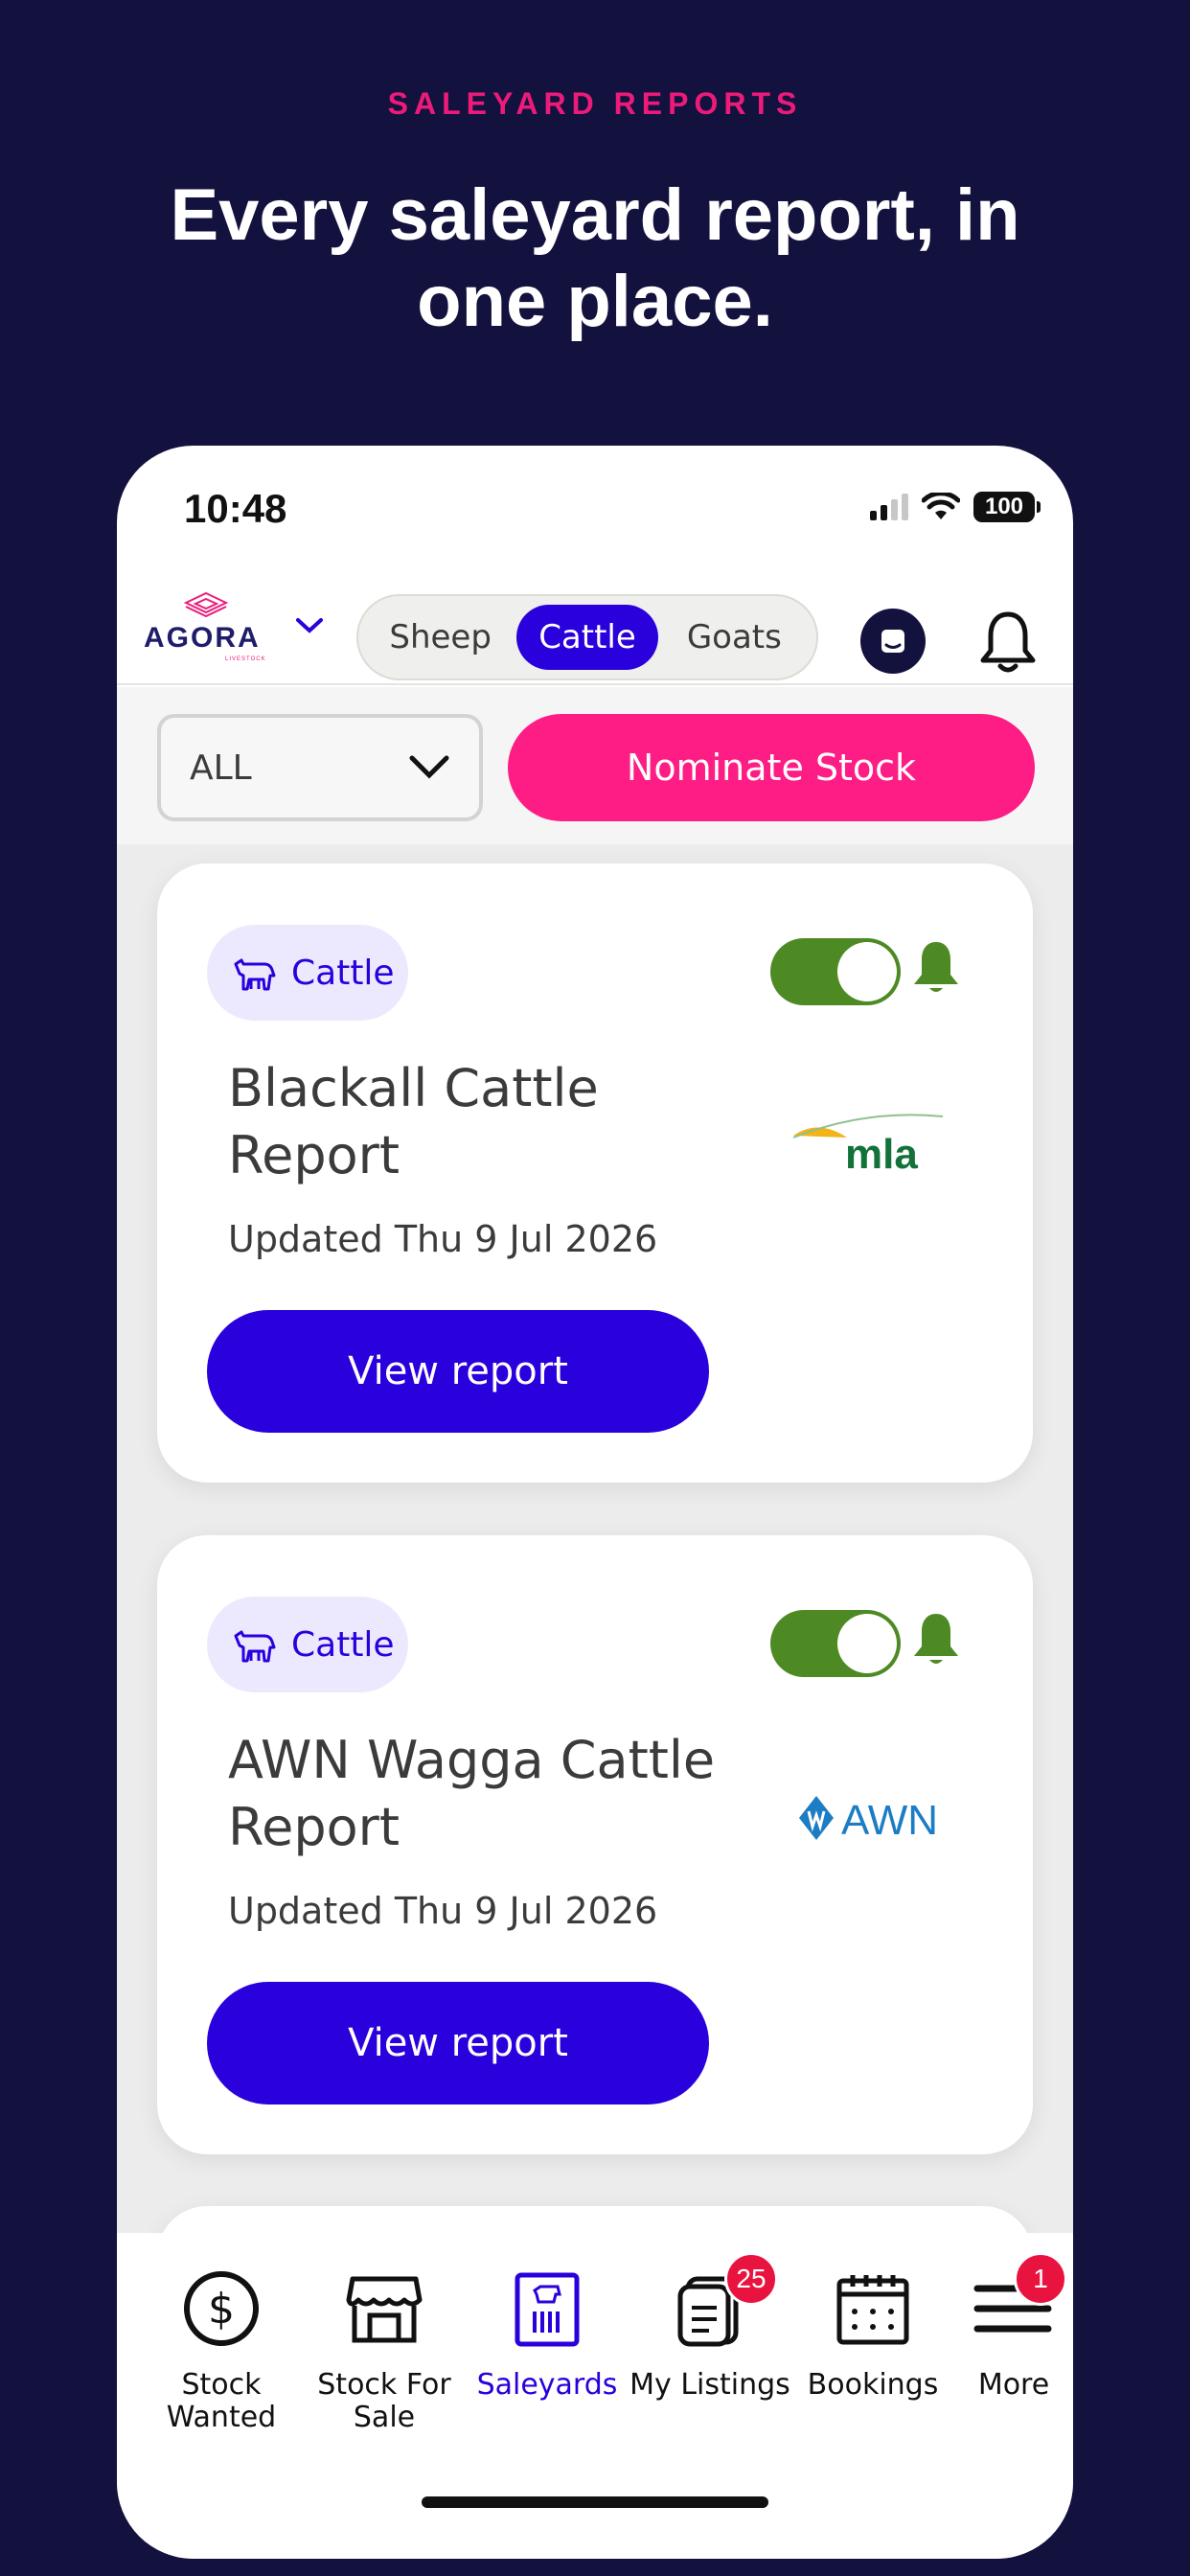 Image resolution: width=1190 pixels, height=2576 pixels. What do you see at coordinates (547, 2309) in the screenshot?
I see `saleyard-icon` at bounding box center [547, 2309].